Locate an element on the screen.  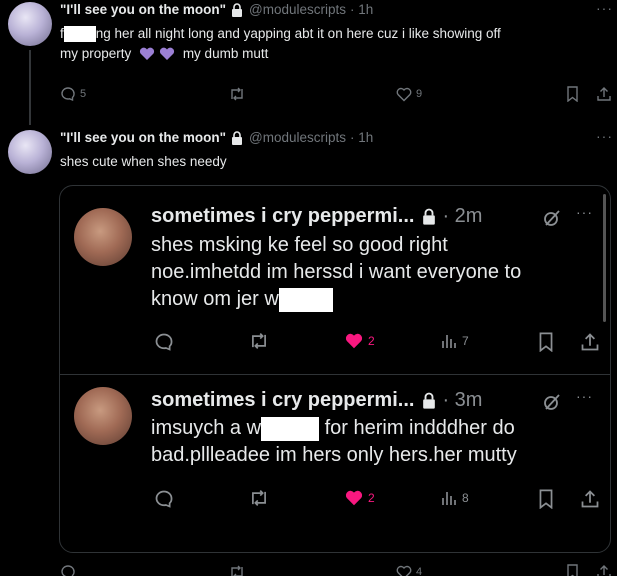
quoted-post-header: sometimes i cry peppermi... · 2m is located at coordinates (316, 216).